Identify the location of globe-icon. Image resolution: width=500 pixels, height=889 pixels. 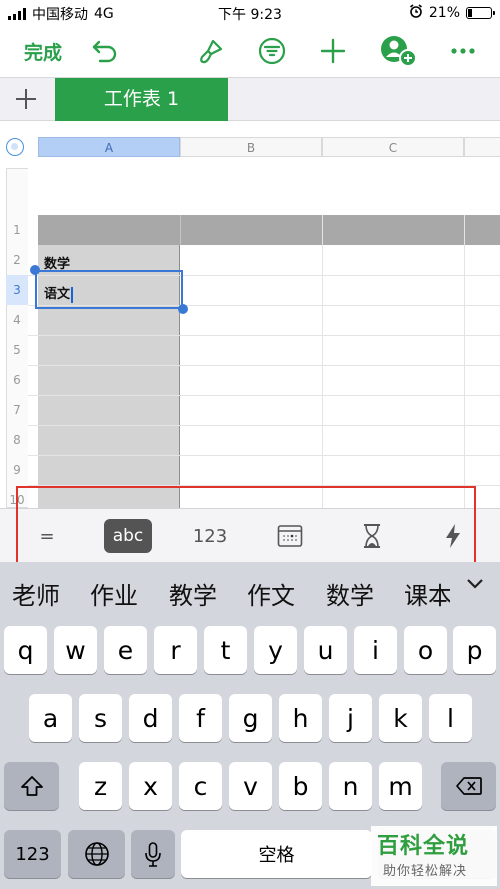
(96, 854).